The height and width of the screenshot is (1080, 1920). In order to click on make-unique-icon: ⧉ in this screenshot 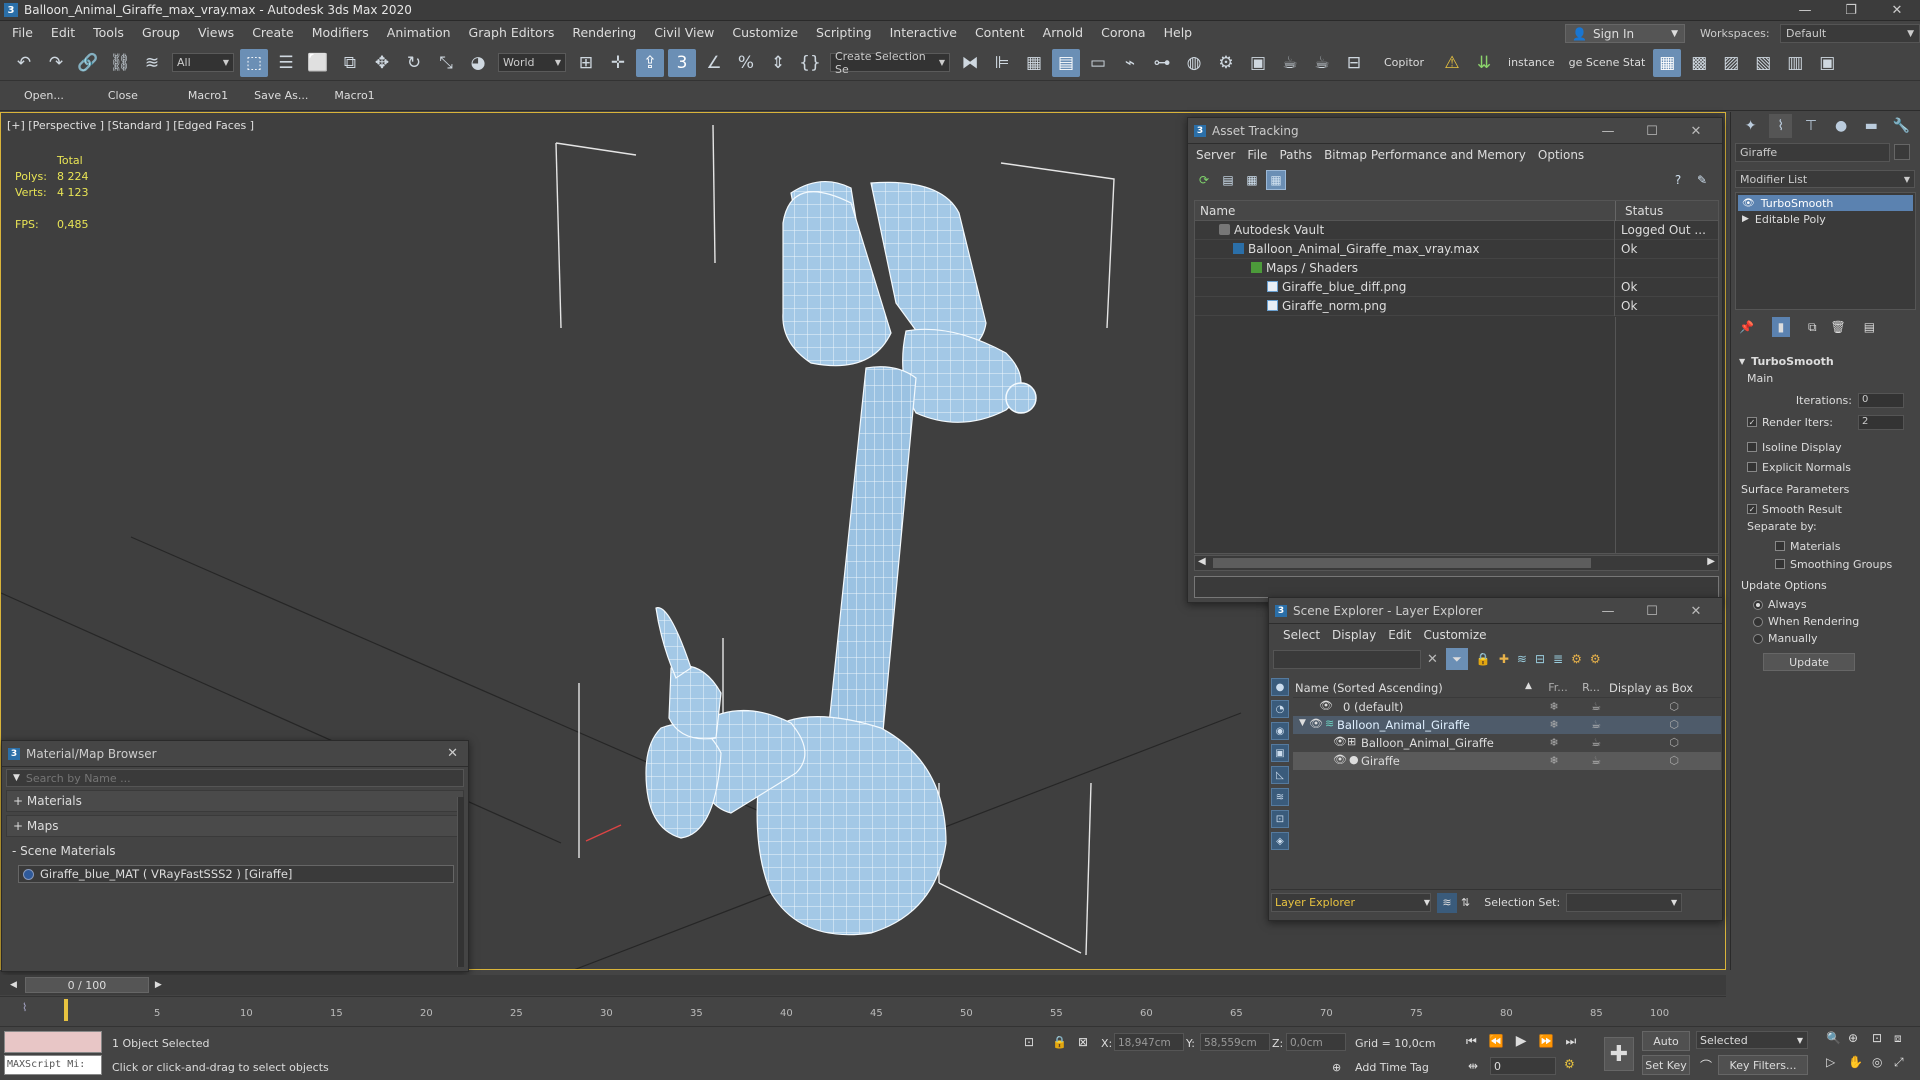, I will do `click(1812, 327)`.